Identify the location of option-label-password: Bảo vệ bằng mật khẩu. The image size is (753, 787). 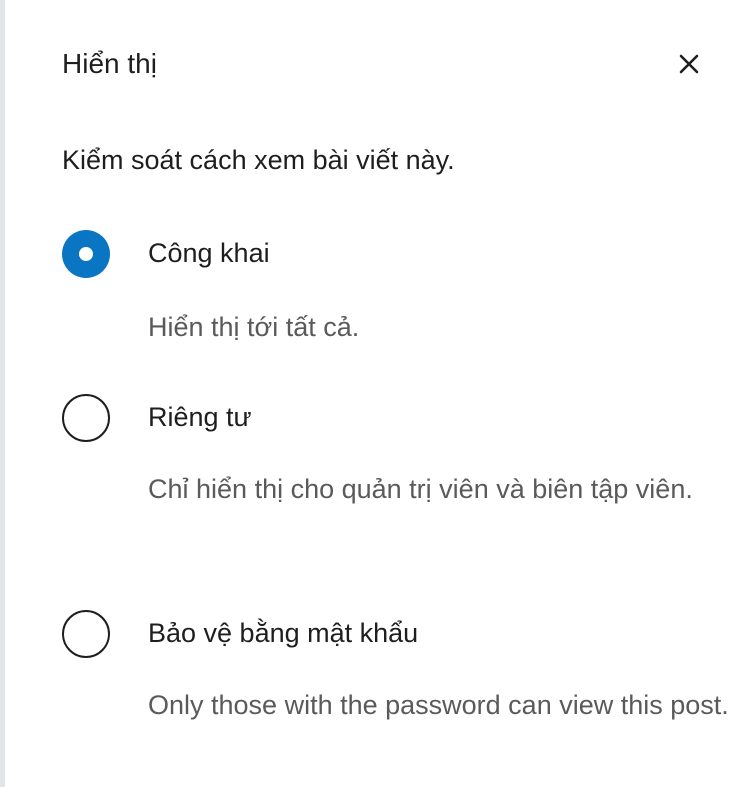
(283, 633).